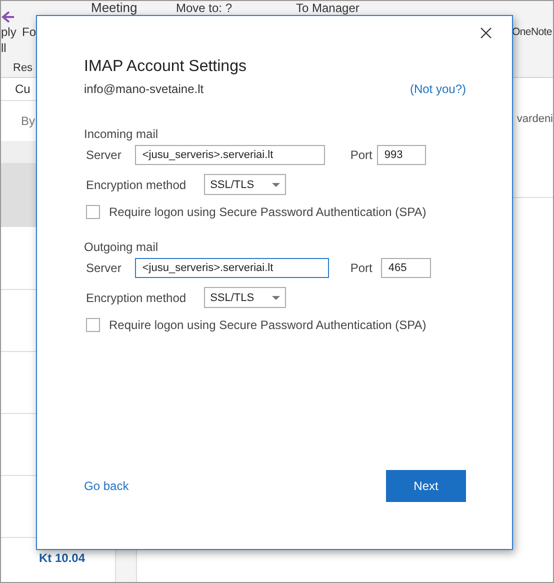 This screenshot has height=583, width=554. What do you see at coordinates (28, 121) in the screenshot?
I see `filter-label: By` at bounding box center [28, 121].